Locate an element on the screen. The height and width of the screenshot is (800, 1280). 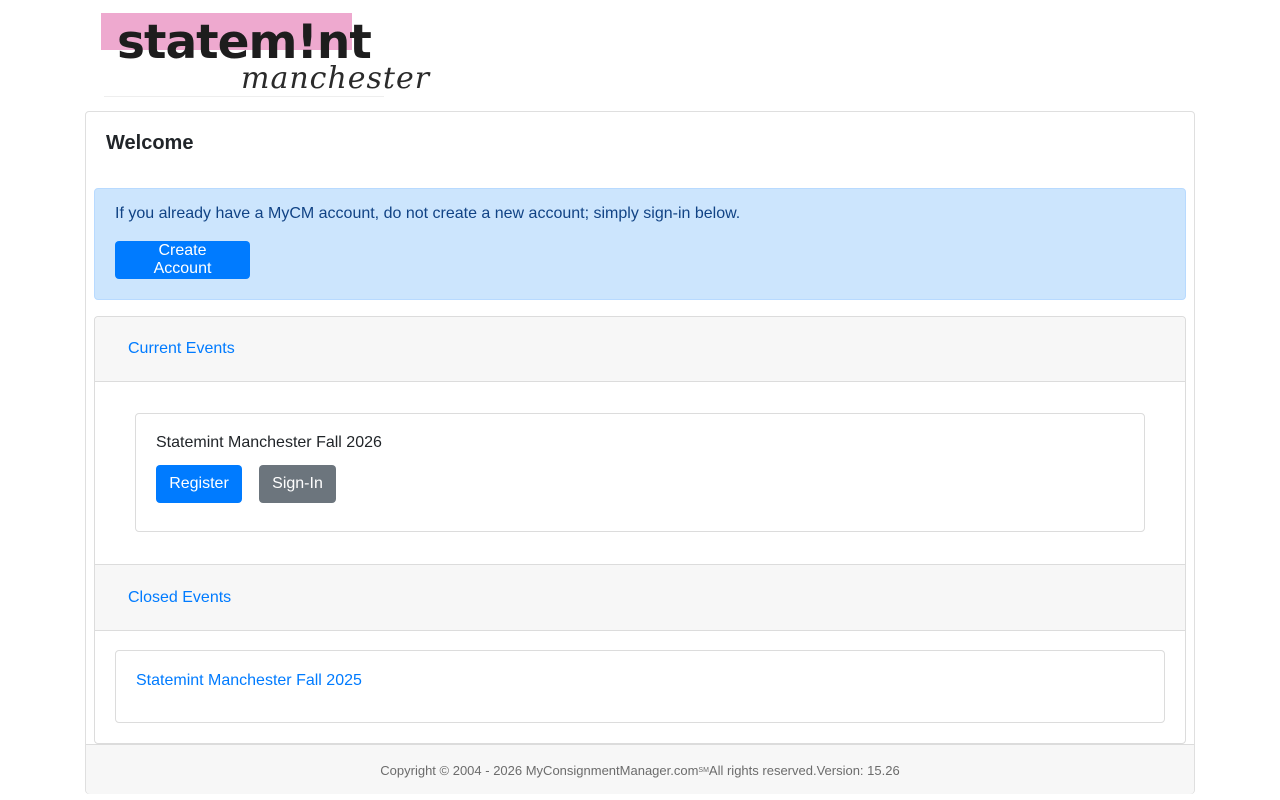
site-logo: statem!nt manchester is located at coordinates (265, 56).